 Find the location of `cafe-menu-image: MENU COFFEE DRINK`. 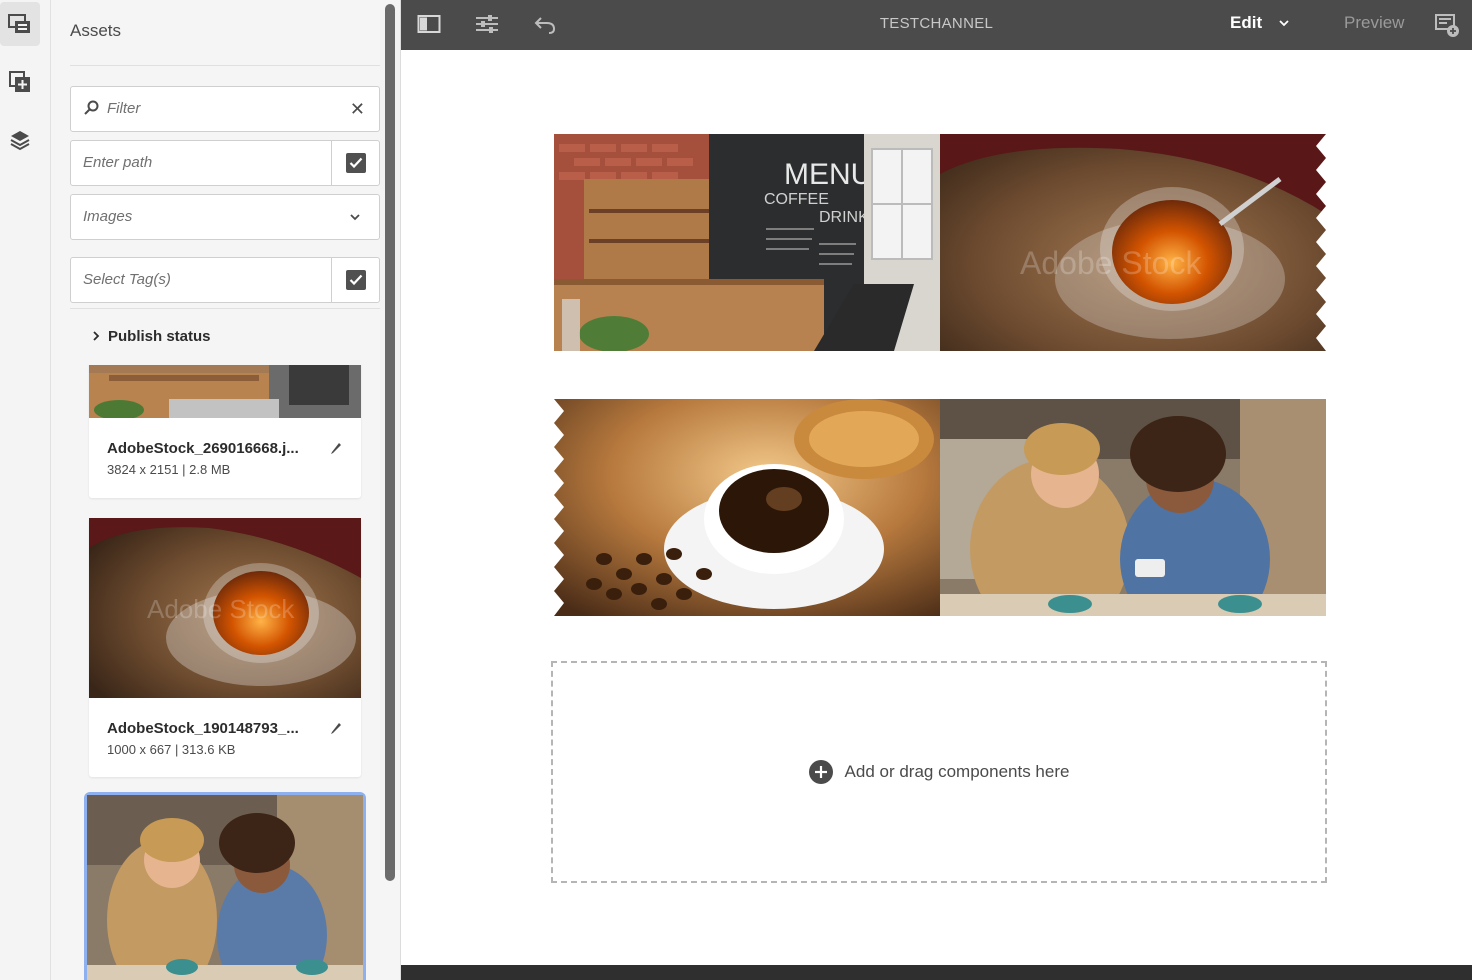

cafe-menu-image: MENU COFFEE DRINK is located at coordinates (747, 242).